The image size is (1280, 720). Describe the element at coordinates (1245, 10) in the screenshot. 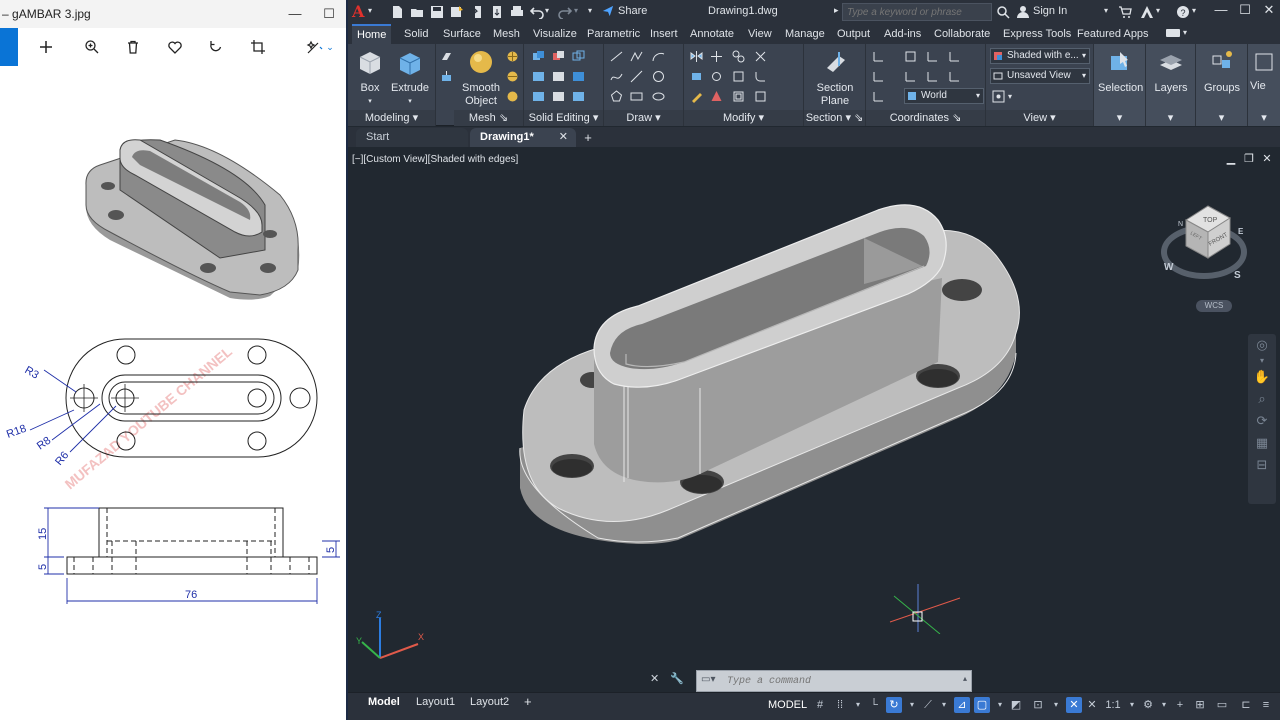

I see `acad-maximize-icon: ☐` at that location.